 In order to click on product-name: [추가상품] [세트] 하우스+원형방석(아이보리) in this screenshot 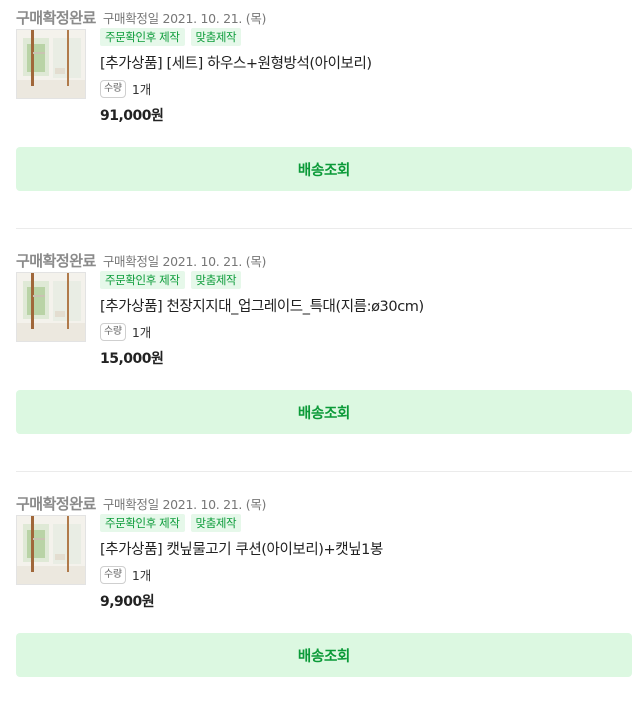, I will do `click(236, 62)`.